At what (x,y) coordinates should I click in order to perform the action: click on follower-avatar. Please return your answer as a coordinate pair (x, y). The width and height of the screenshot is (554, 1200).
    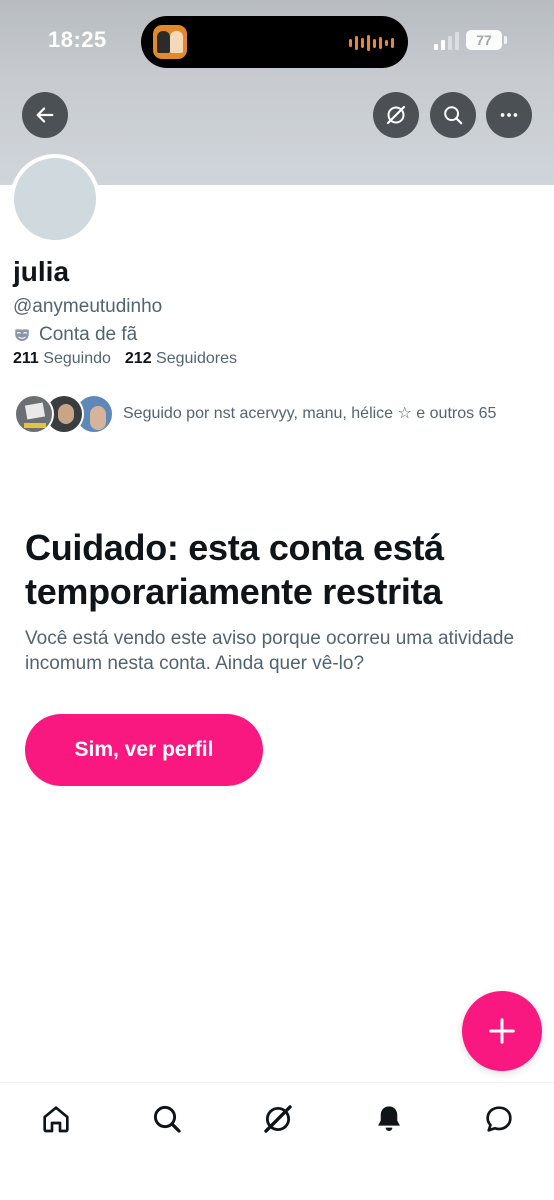
    Looking at the image, I should click on (34, 414).